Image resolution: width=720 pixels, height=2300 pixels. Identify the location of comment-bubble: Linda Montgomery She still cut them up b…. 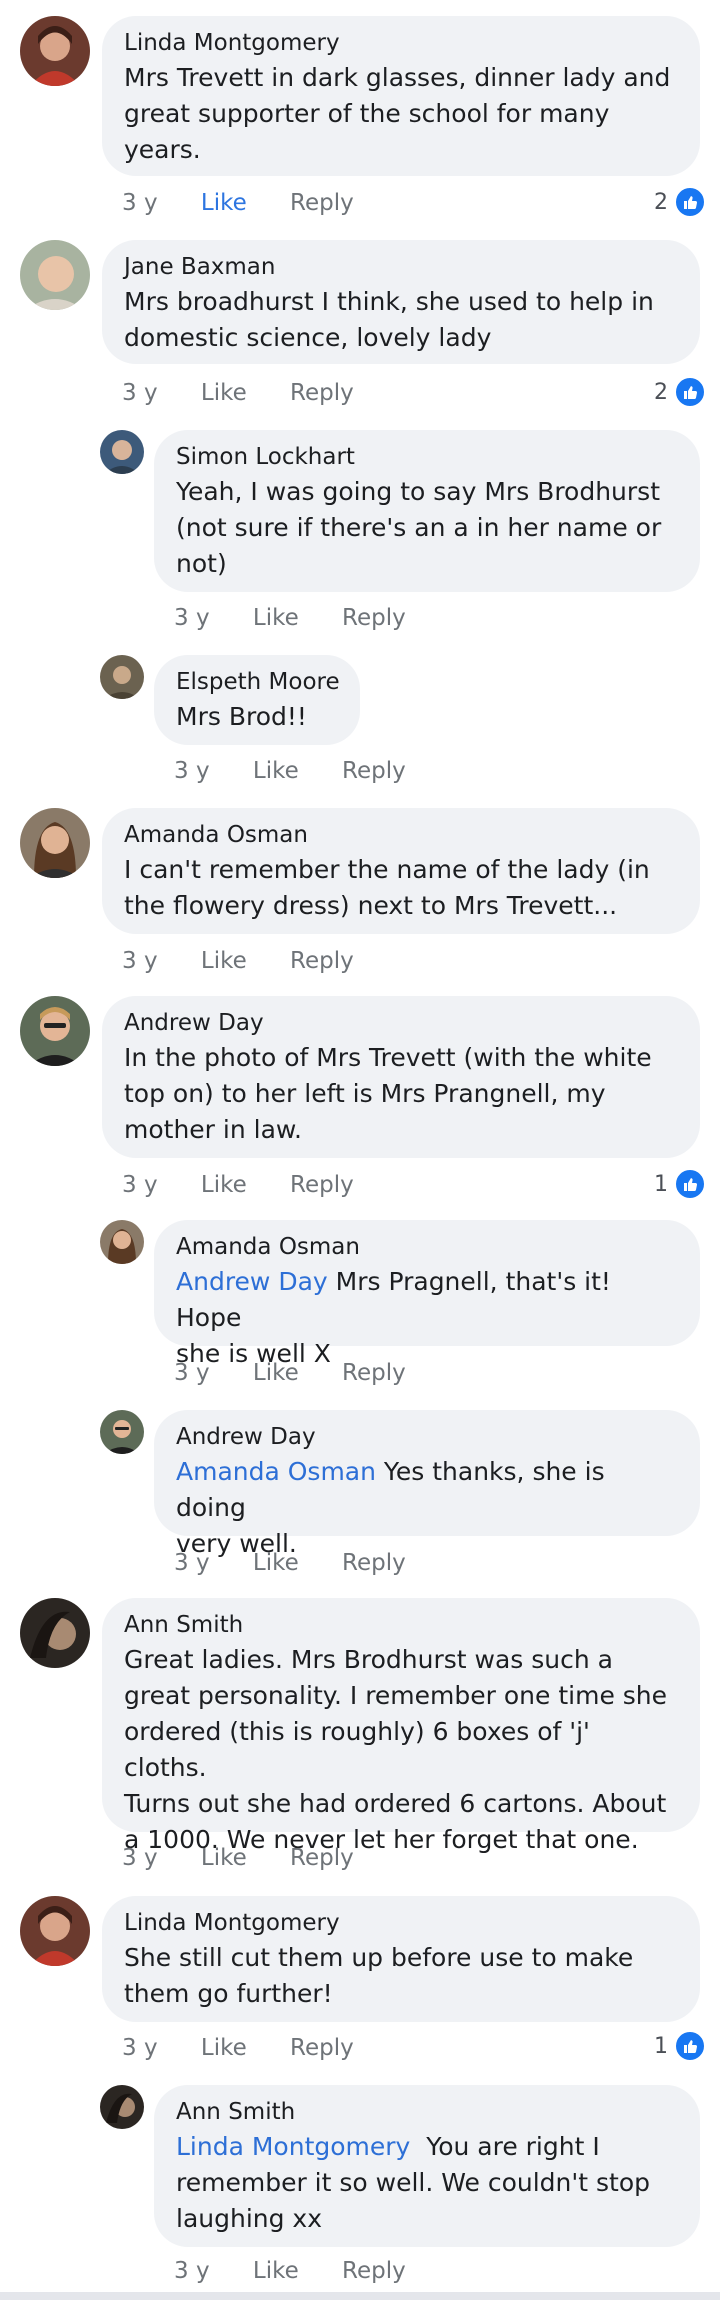
(401, 1959).